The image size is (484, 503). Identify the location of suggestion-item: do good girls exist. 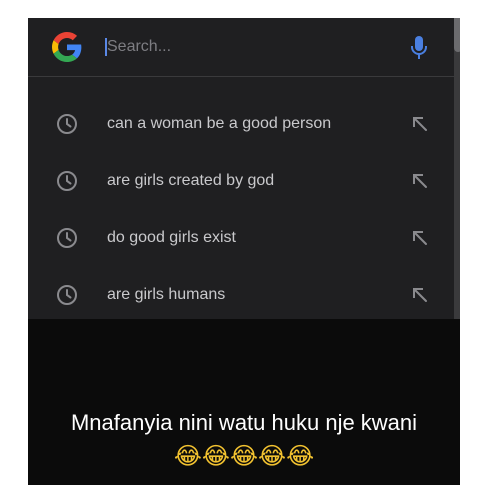
(244, 239).